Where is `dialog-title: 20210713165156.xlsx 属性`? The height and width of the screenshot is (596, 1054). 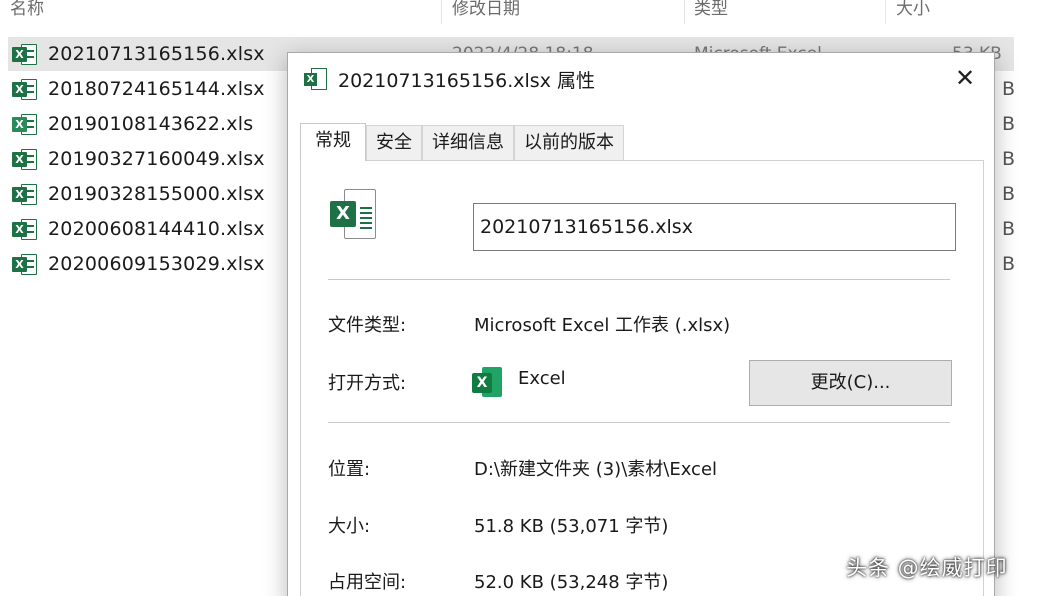 dialog-title: 20210713165156.xlsx 属性 is located at coordinates (466, 81).